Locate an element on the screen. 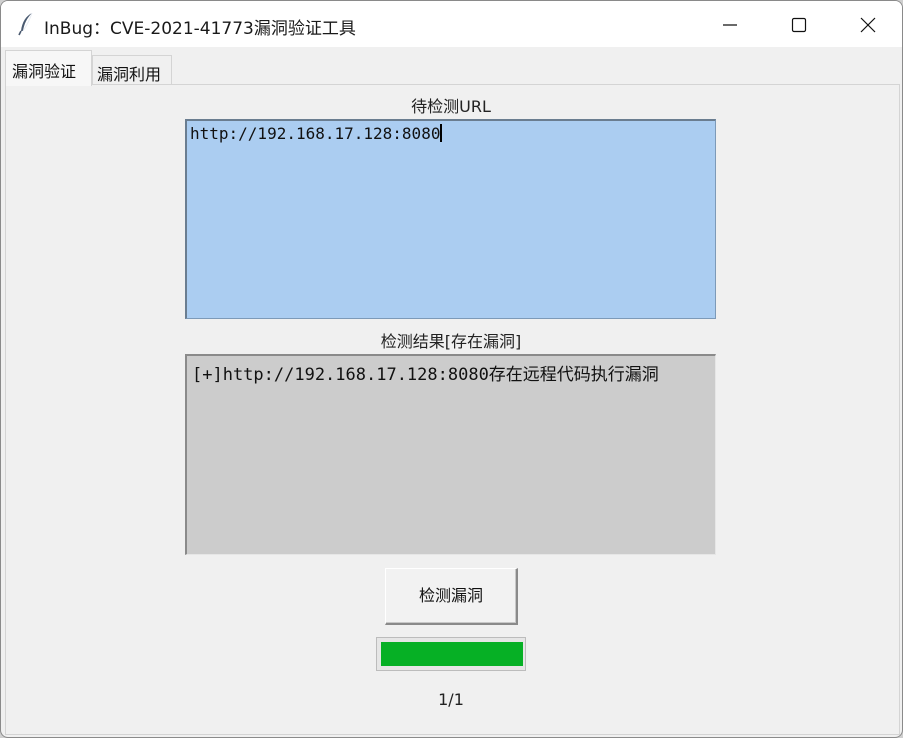 This screenshot has height=738, width=903. text-caret is located at coordinates (441, 133).